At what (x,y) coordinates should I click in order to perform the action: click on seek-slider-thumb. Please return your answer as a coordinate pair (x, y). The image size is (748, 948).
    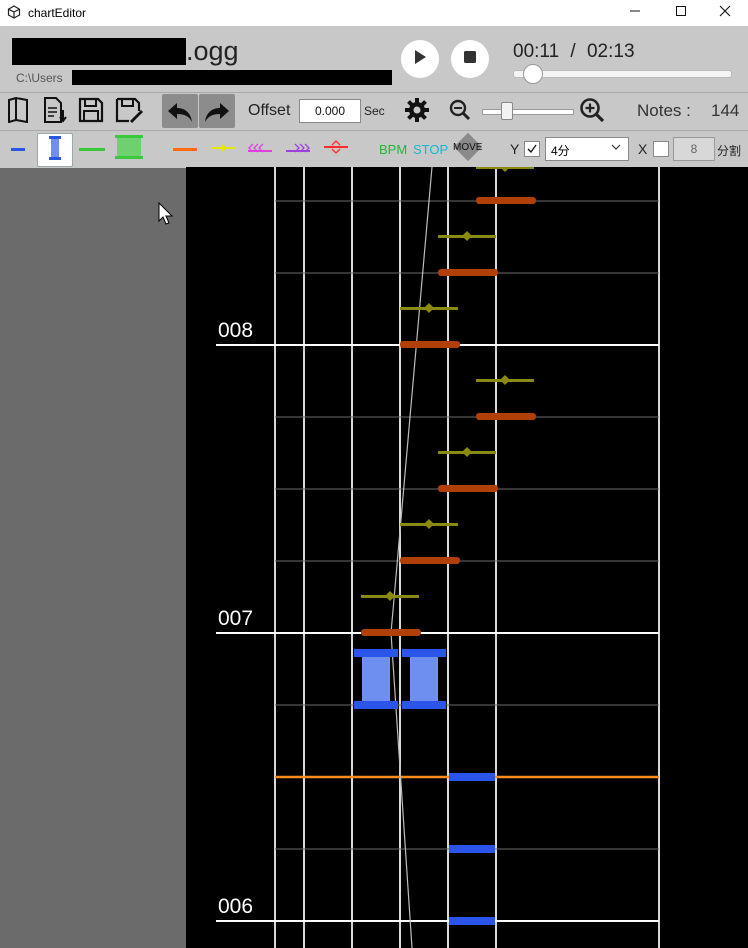
    Looking at the image, I should click on (533, 74).